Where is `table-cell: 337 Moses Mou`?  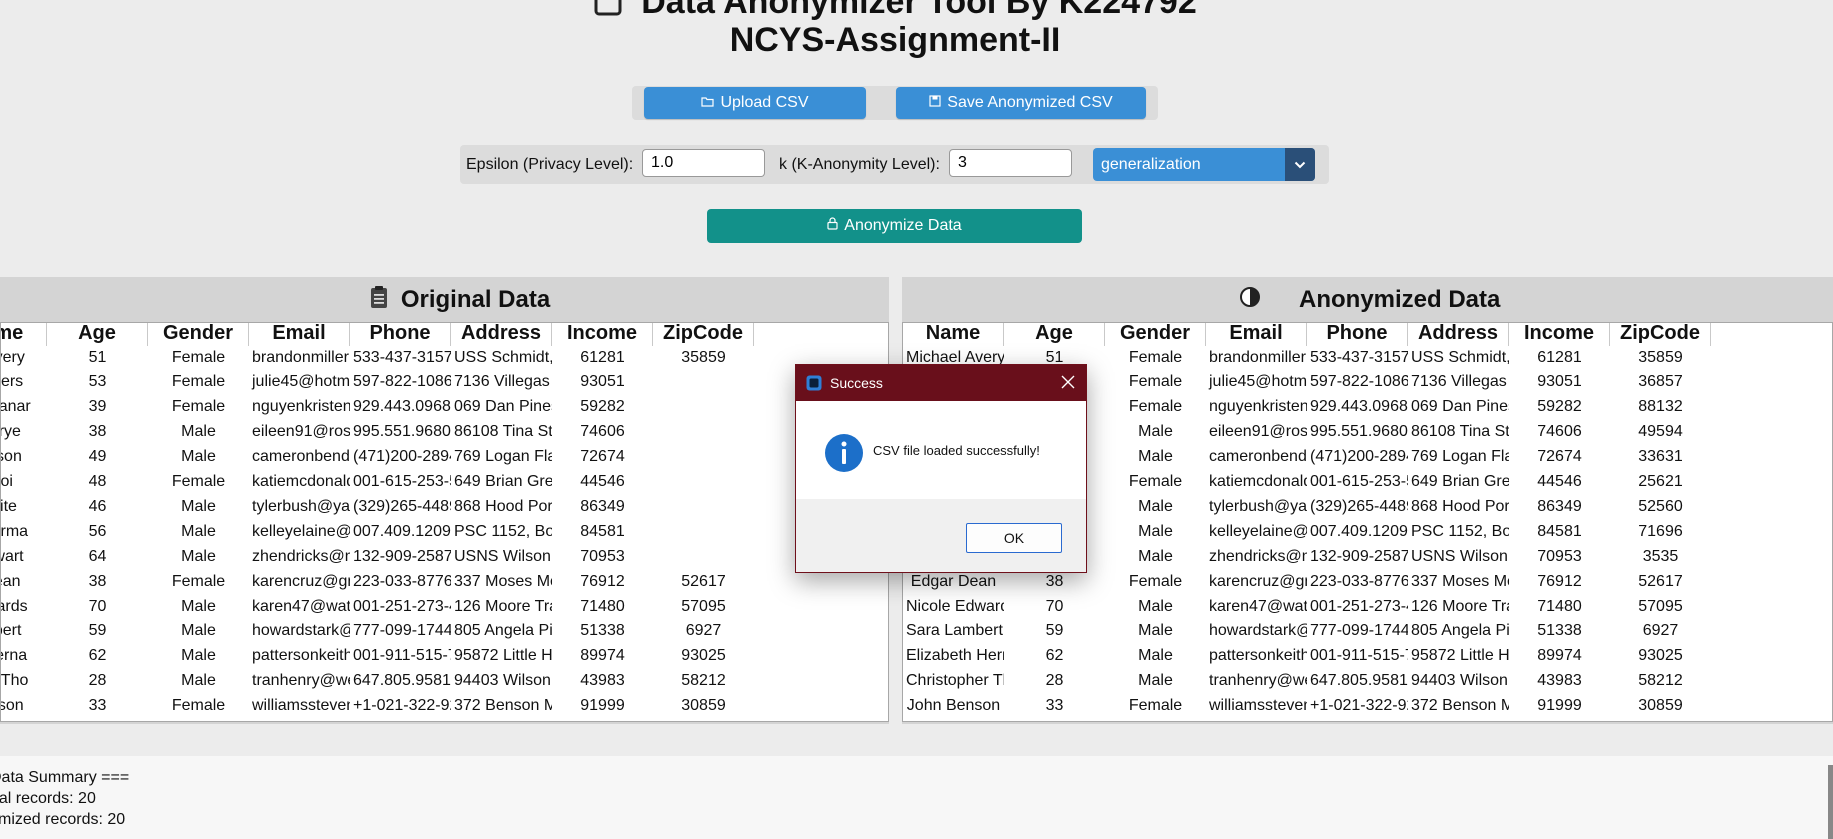 table-cell: 337 Moses Mou is located at coordinates (503, 581).